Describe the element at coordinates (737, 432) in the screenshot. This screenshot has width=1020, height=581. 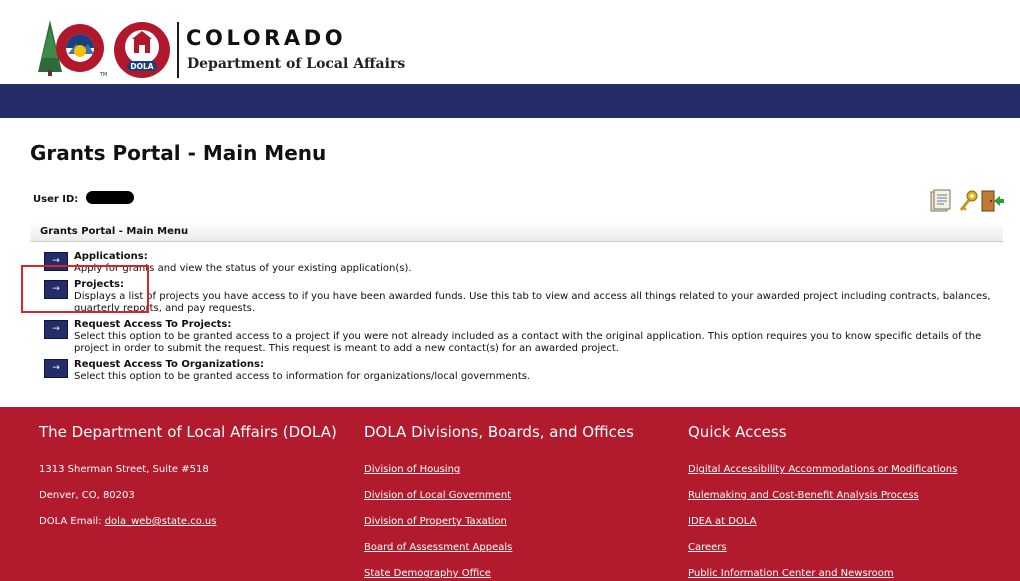
I see `footer-quick-access-heading: Quick Access` at that location.